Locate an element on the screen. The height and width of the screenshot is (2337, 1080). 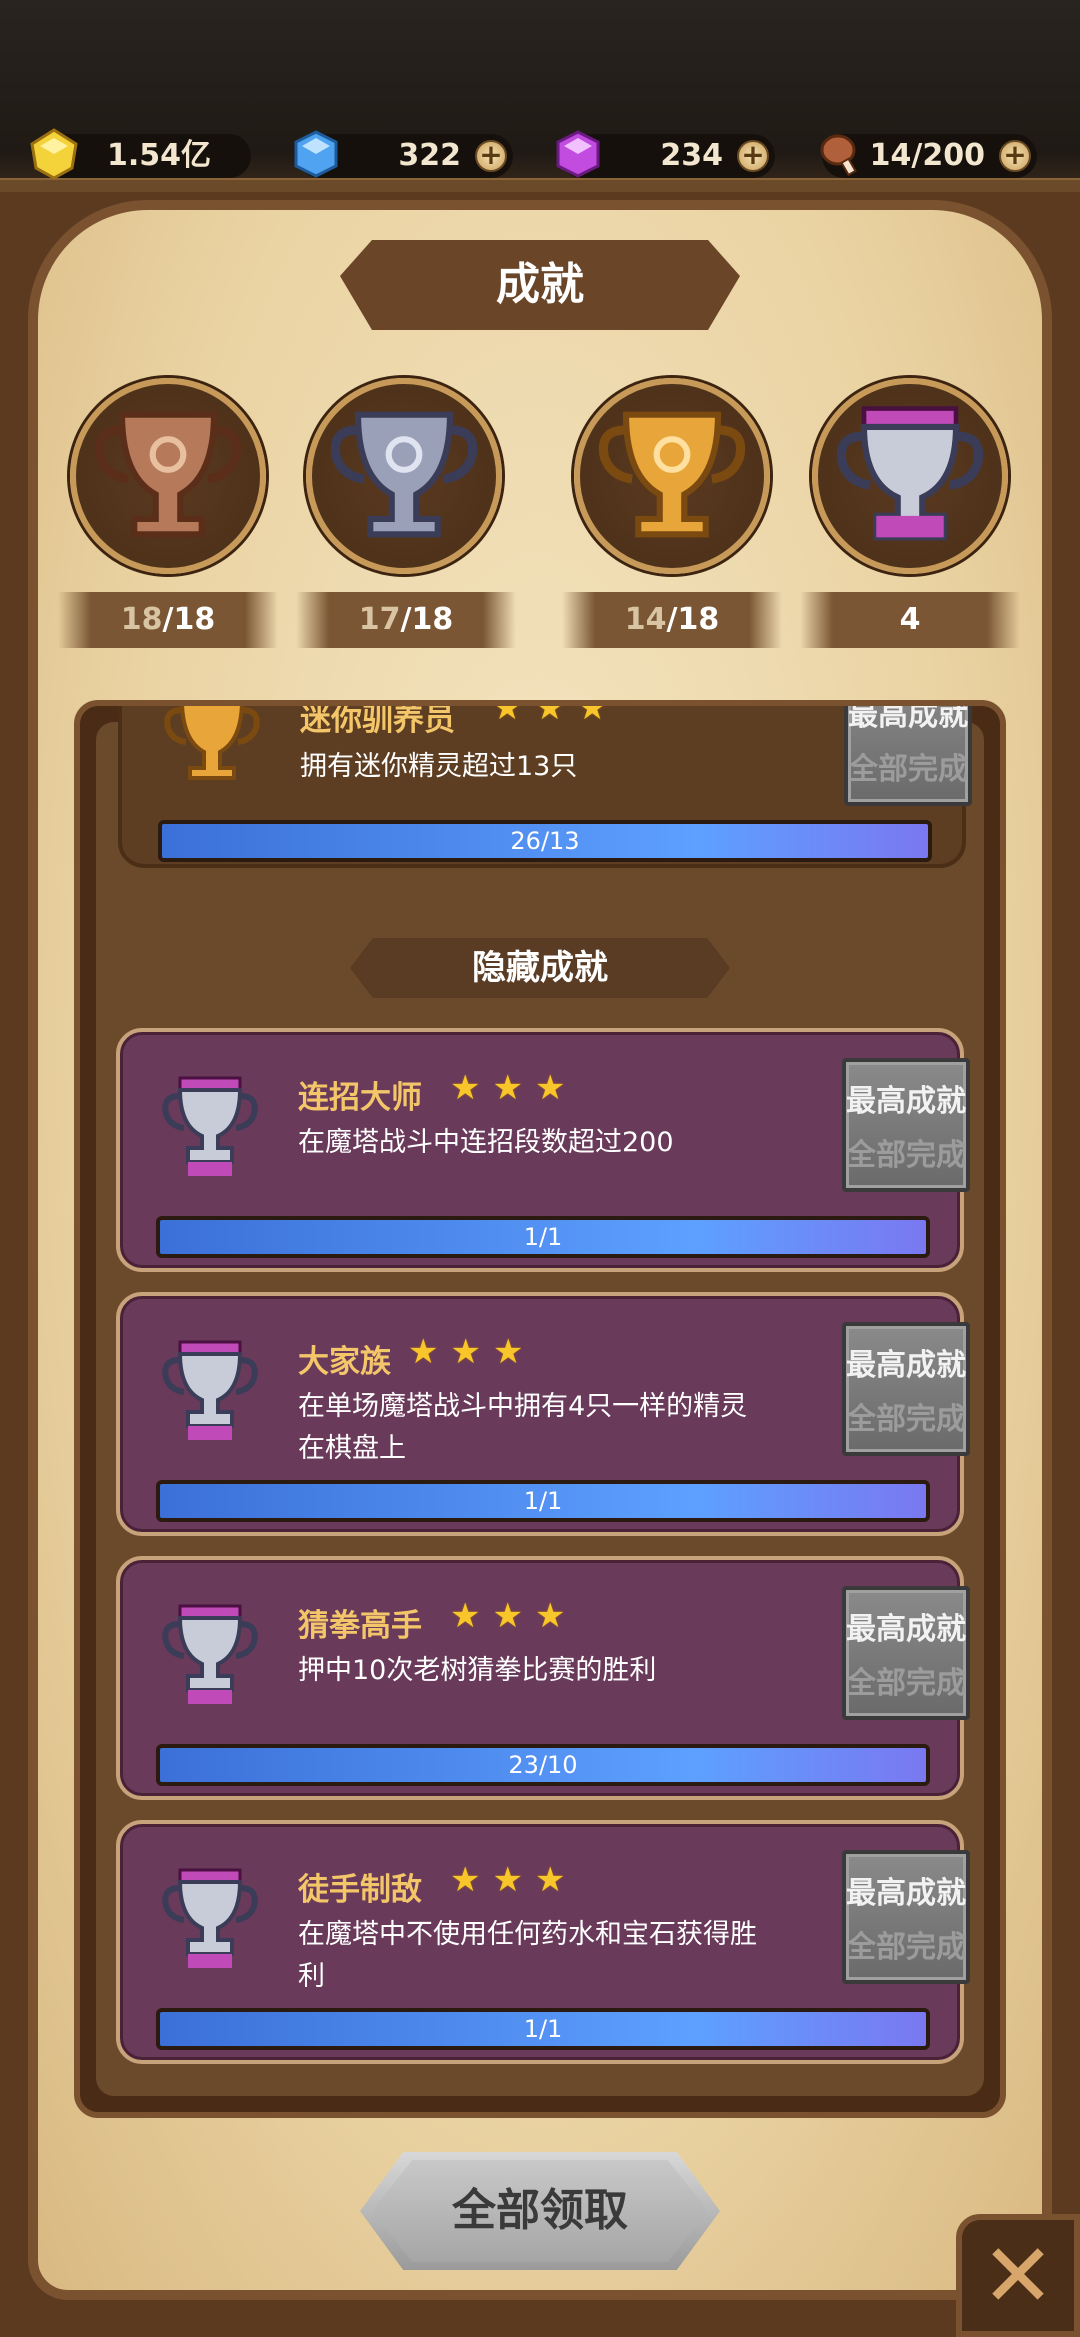
trophy-bronze is located at coordinates (168, 476).